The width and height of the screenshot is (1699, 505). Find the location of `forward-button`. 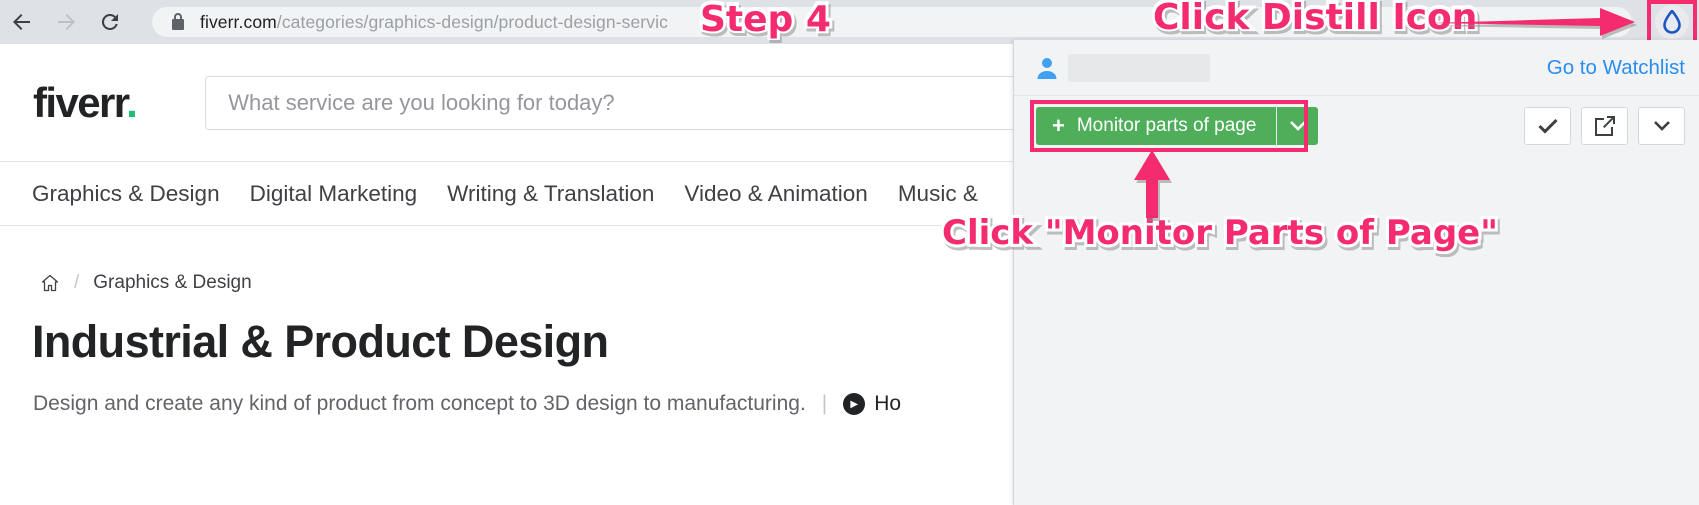

forward-button is located at coordinates (66, 22).